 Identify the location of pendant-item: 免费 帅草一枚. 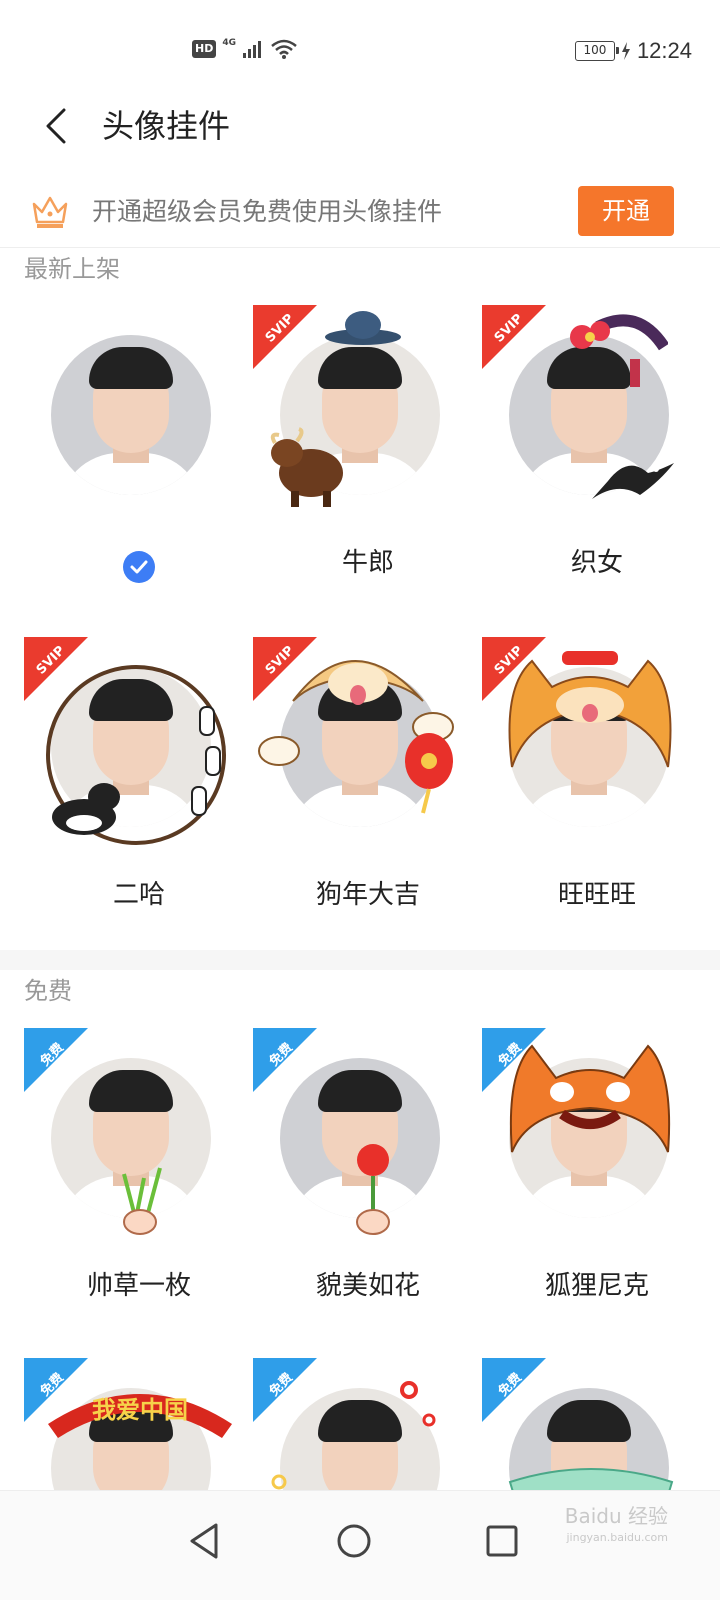
(139, 1188).